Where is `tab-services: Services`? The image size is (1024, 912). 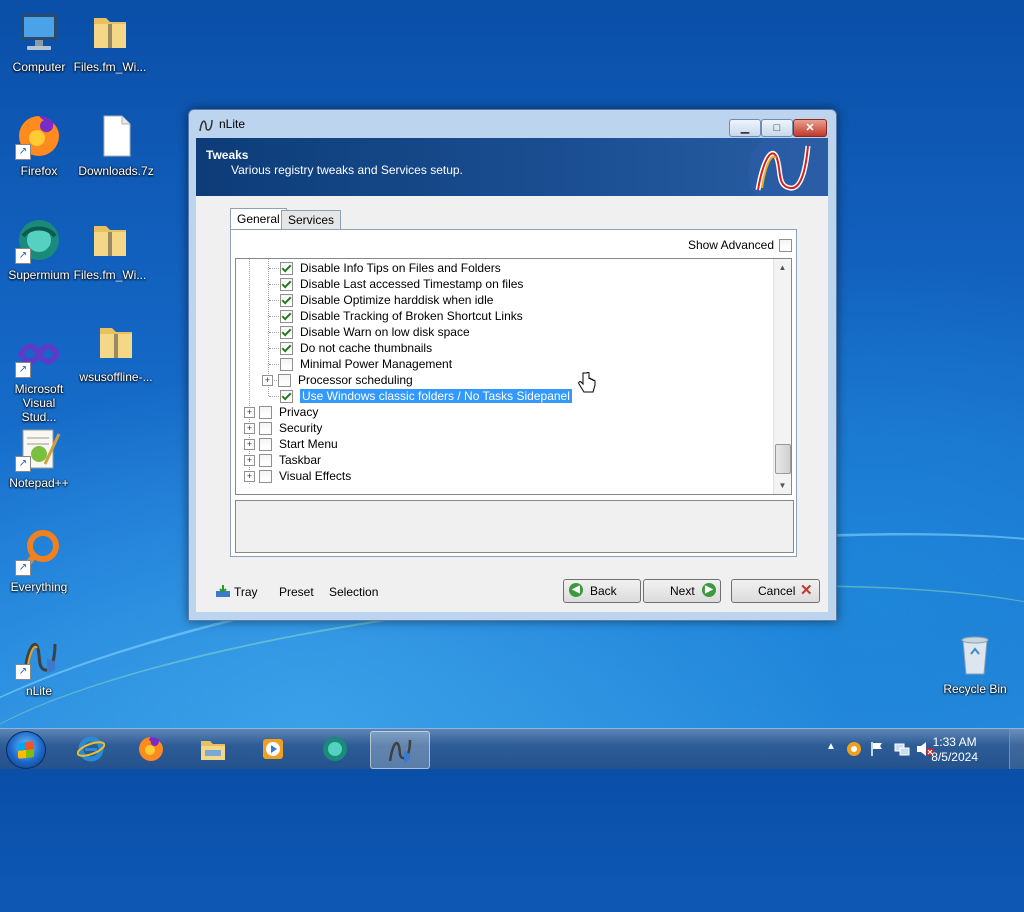 tab-services: Services is located at coordinates (311, 220).